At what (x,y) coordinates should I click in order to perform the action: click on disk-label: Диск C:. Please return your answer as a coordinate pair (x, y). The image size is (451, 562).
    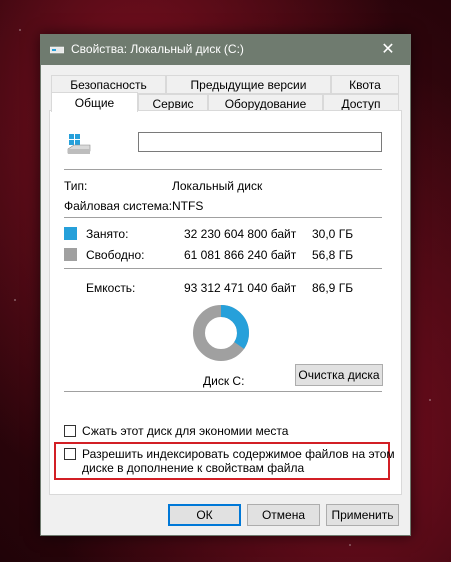
    Looking at the image, I should click on (224, 381).